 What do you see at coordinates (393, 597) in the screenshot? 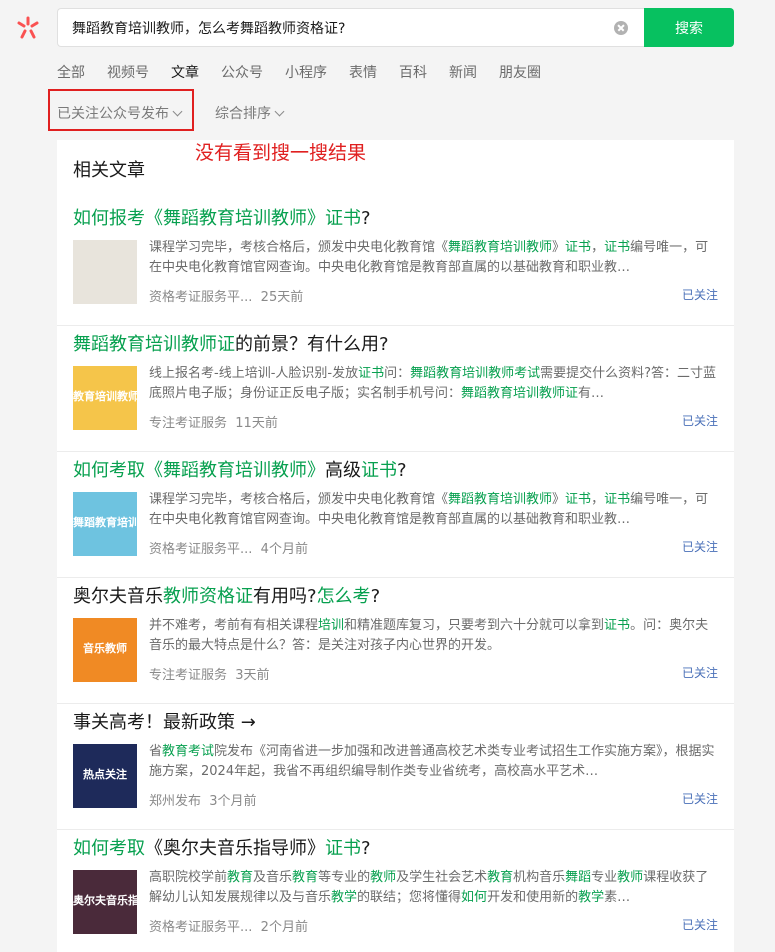
I see `article-title: 奥尔夫音乐教师资格证有用吗?怎么考?` at bounding box center [393, 597].